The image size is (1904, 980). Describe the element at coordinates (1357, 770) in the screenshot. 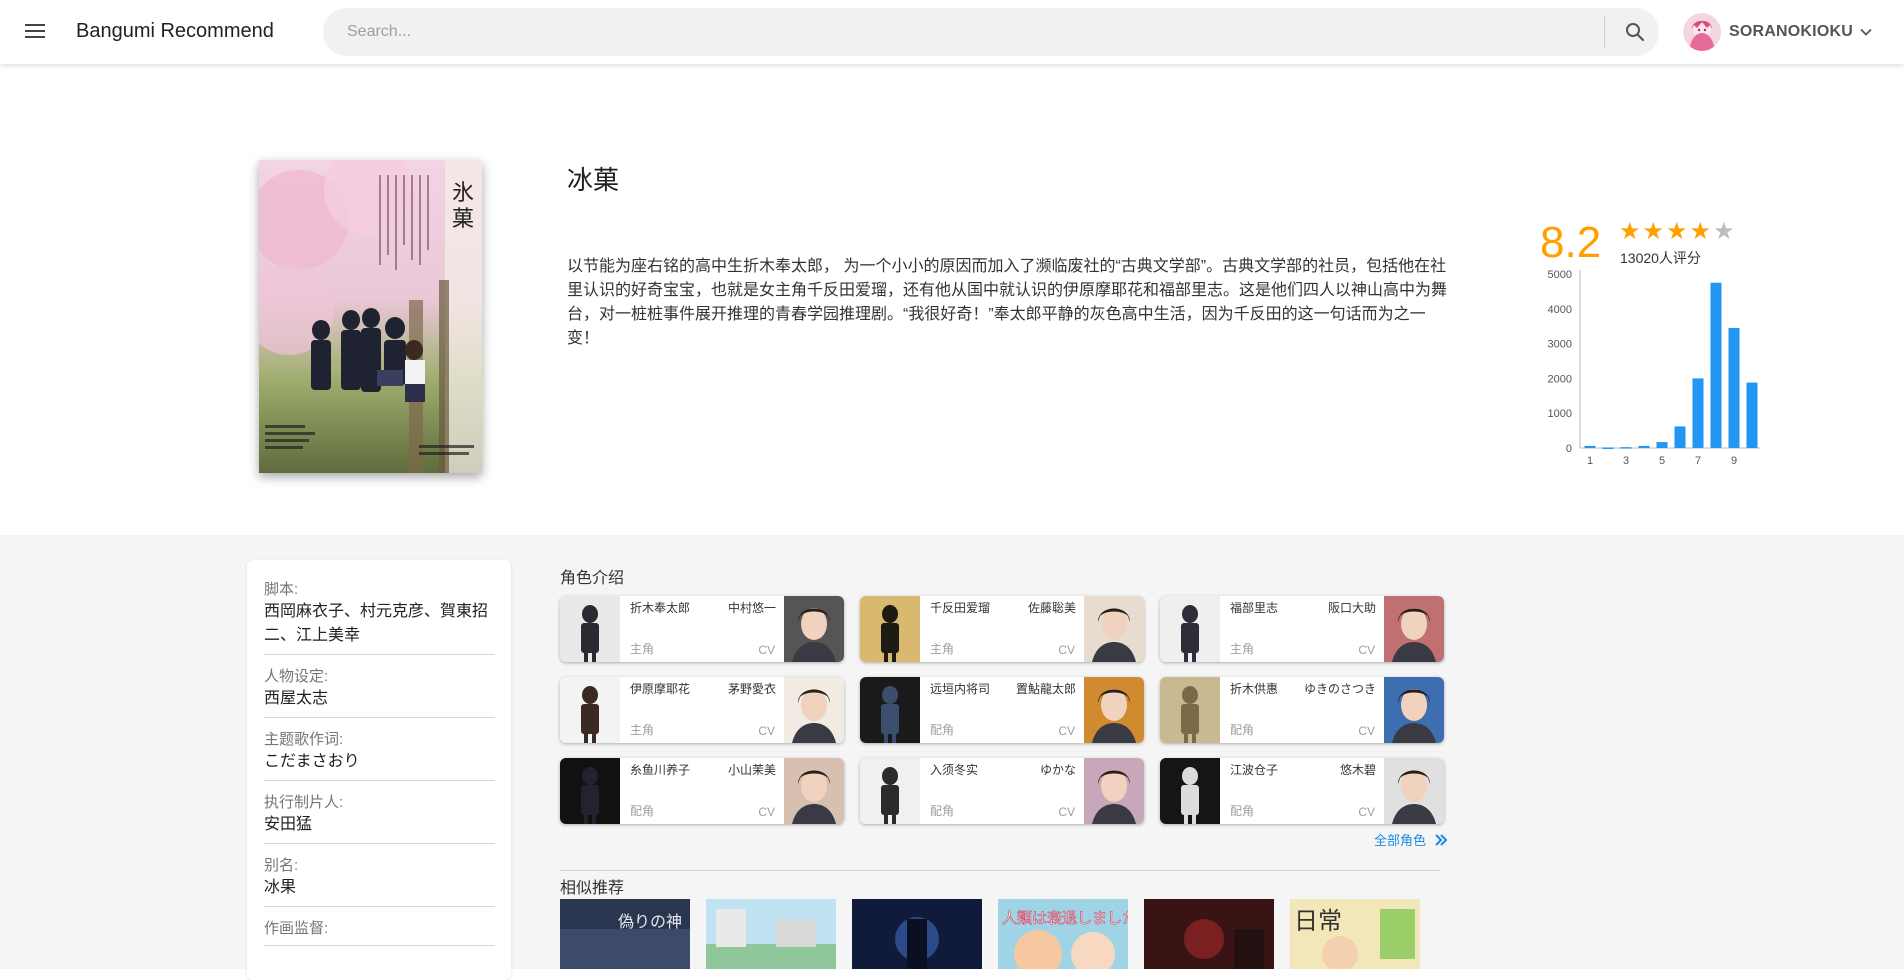

I see `voice-actor-name: 悠木碧` at that location.